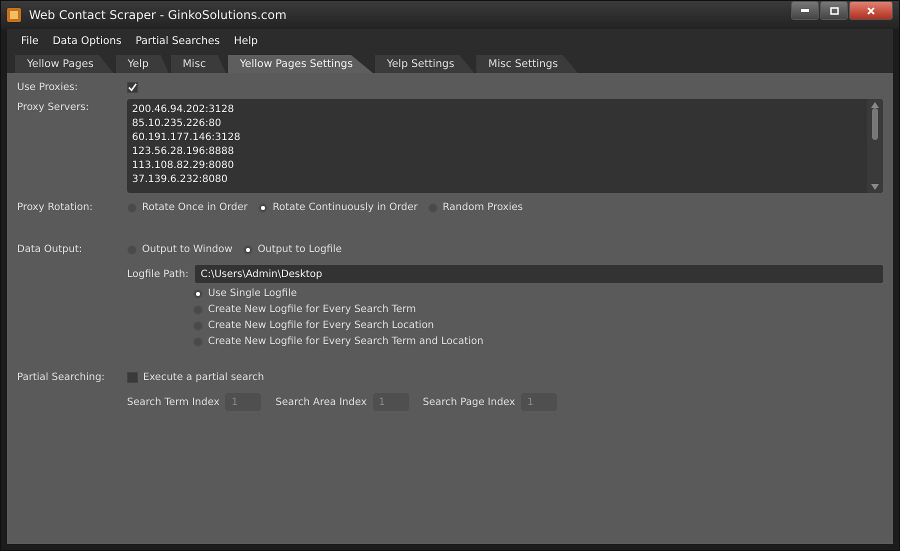 Image resolution: width=900 pixels, height=551 pixels. Describe the element at coordinates (875, 105) in the screenshot. I see `scroll-up-icon` at that location.